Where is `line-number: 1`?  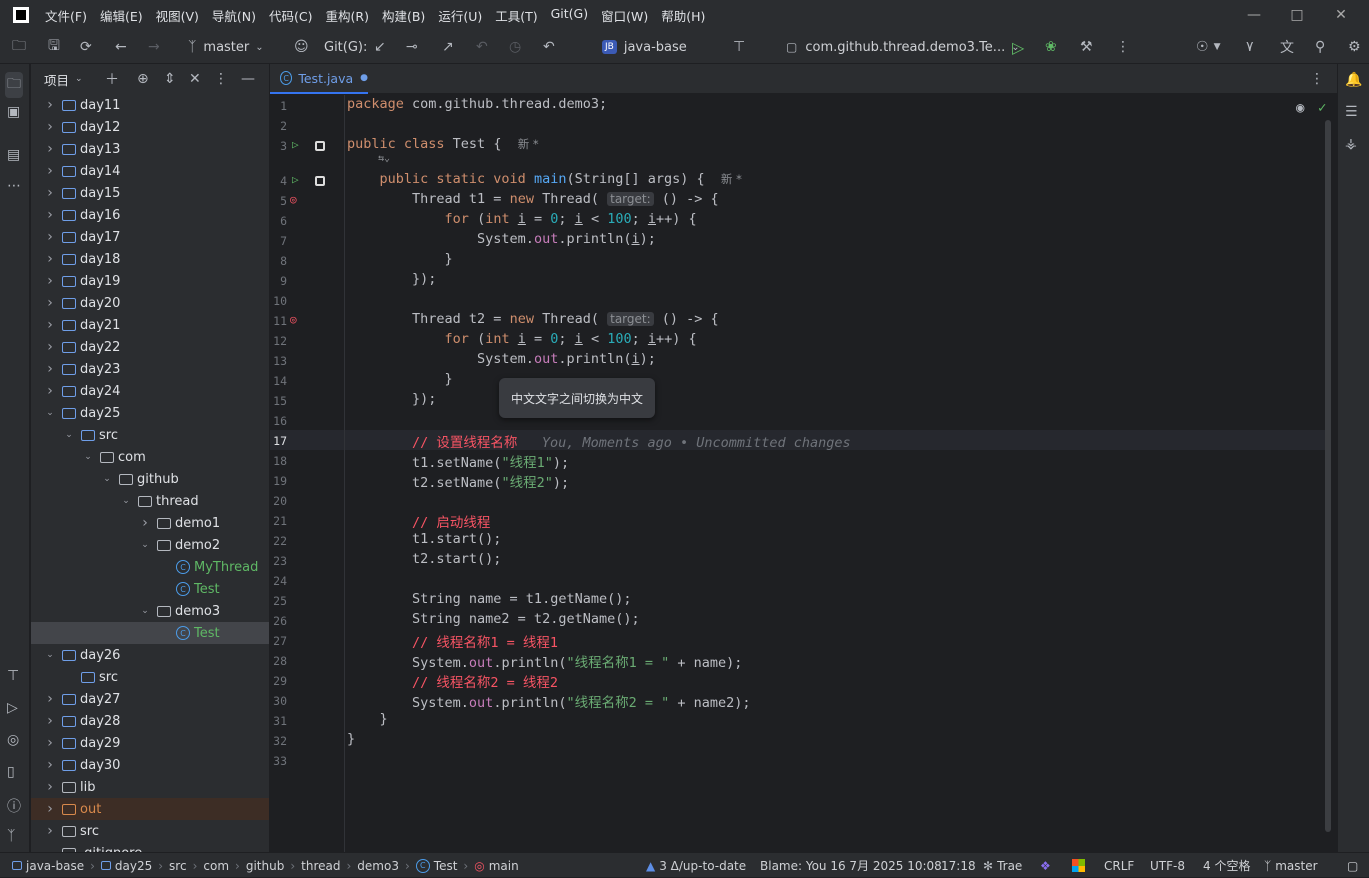
line-number: 1 is located at coordinates (278, 106).